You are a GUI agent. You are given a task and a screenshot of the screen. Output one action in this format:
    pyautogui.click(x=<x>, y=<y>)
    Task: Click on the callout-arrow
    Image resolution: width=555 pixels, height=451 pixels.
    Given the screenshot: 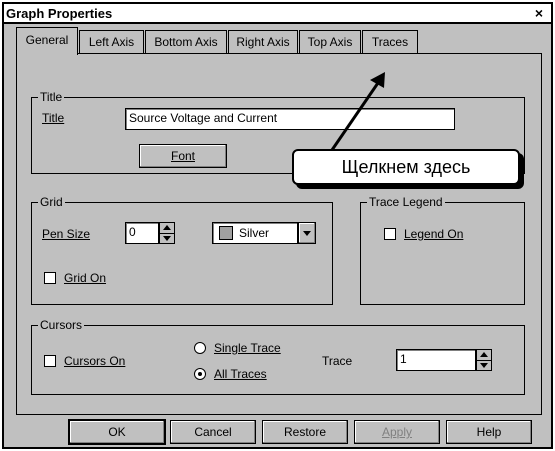 What is the action you would take?
    pyautogui.click(x=357, y=111)
    